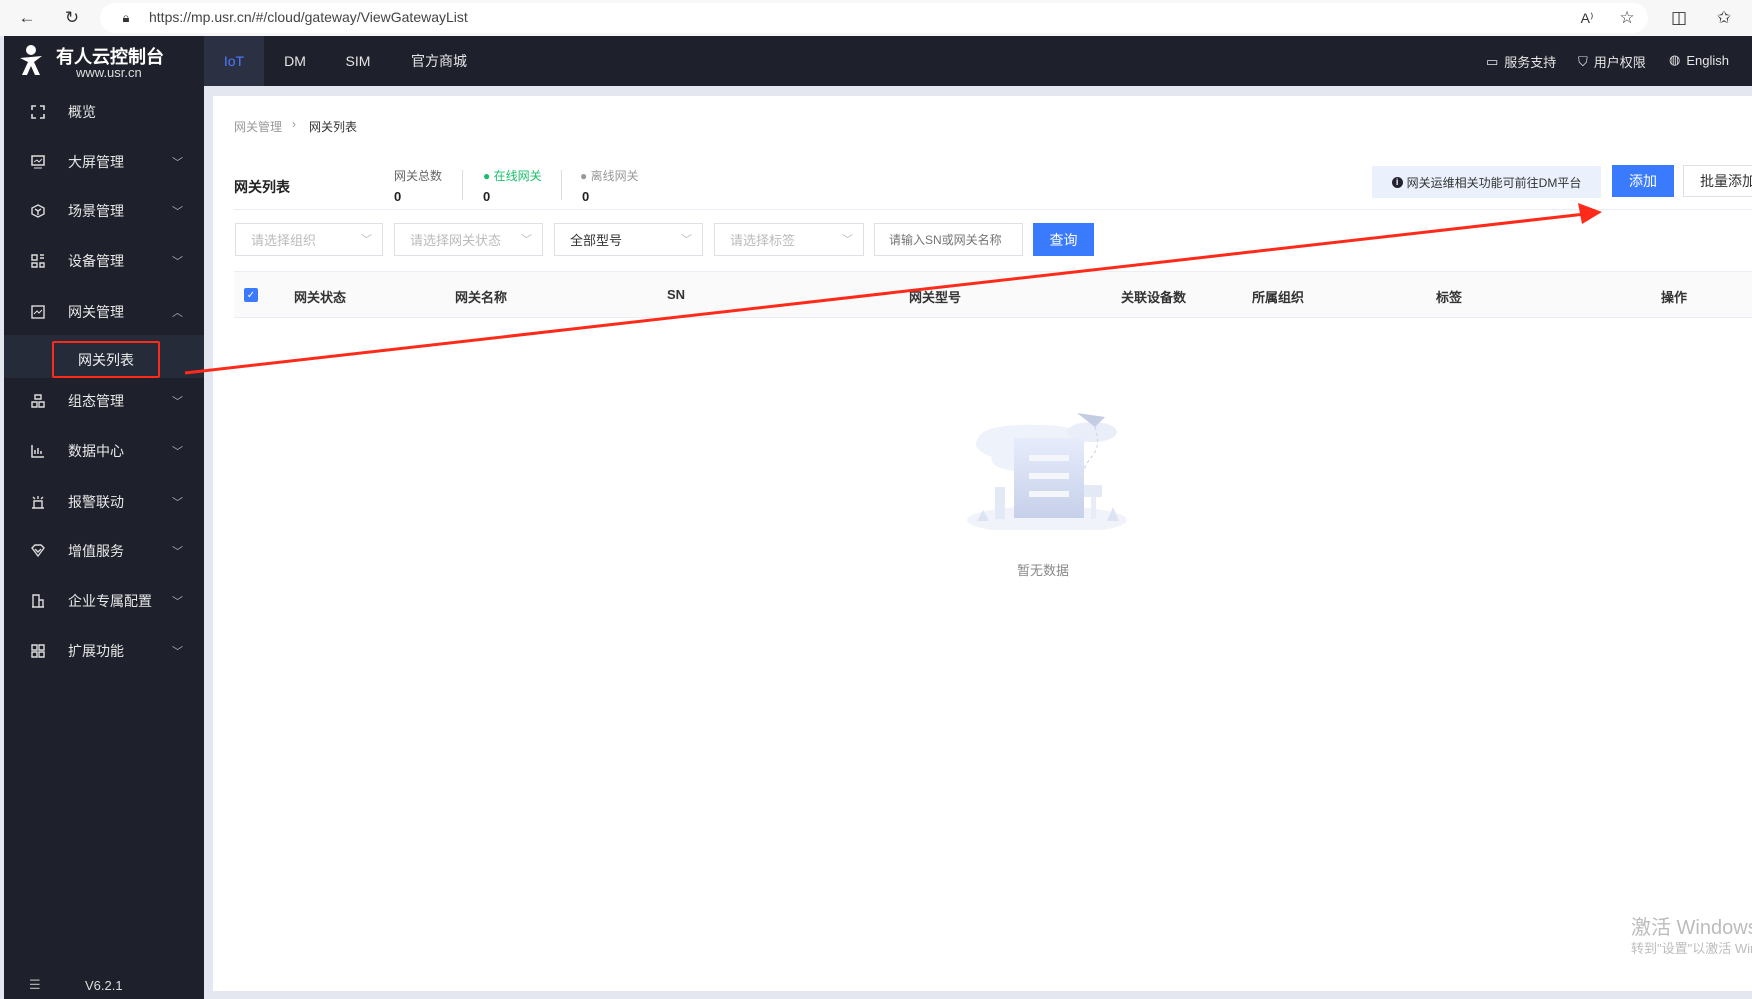 The height and width of the screenshot is (999, 1752). What do you see at coordinates (106, 359) in the screenshot?
I see `sidebar-subitem-label: 网关列表` at bounding box center [106, 359].